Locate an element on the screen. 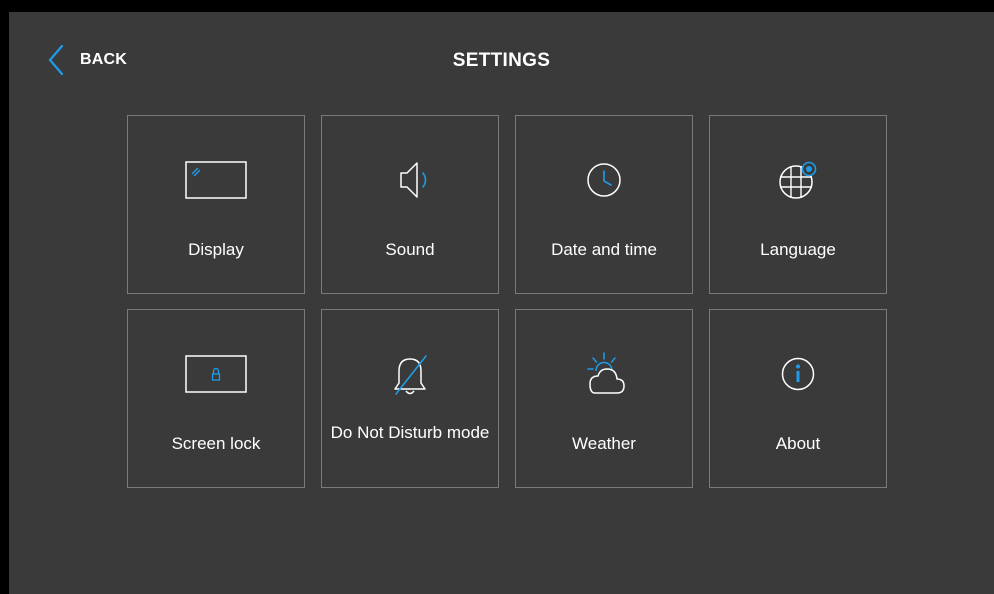 The height and width of the screenshot is (594, 994). tile-screen-lock: Screen lock is located at coordinates (216, 398).